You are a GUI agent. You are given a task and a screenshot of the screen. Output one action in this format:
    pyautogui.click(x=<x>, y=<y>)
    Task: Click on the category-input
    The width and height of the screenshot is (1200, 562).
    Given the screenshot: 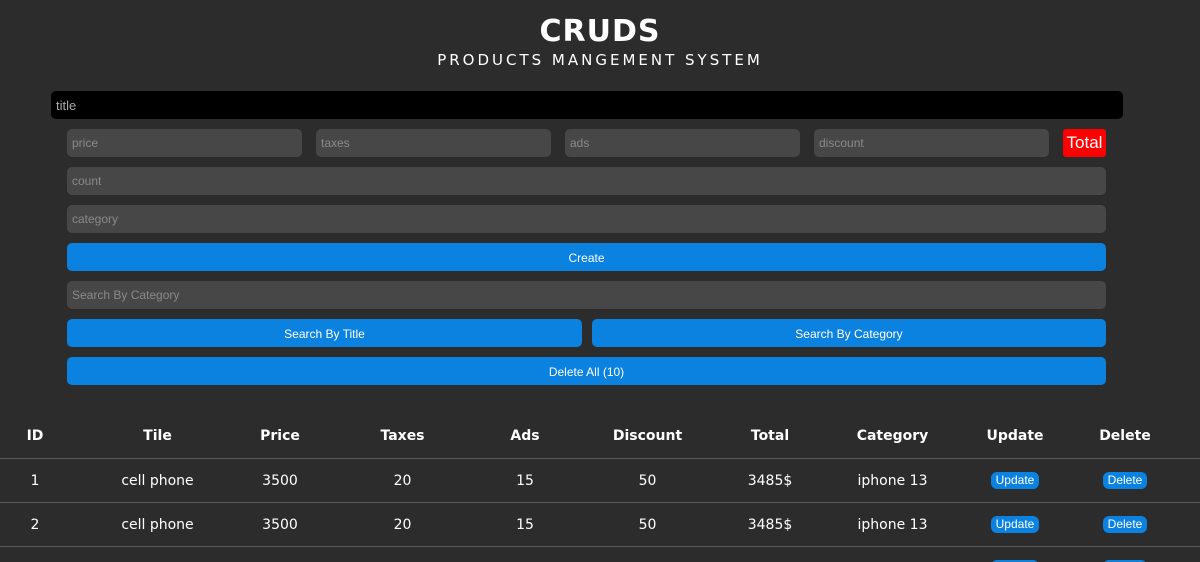 What is the action you would take?
    pyautogui.click(x=586, y=219)
    